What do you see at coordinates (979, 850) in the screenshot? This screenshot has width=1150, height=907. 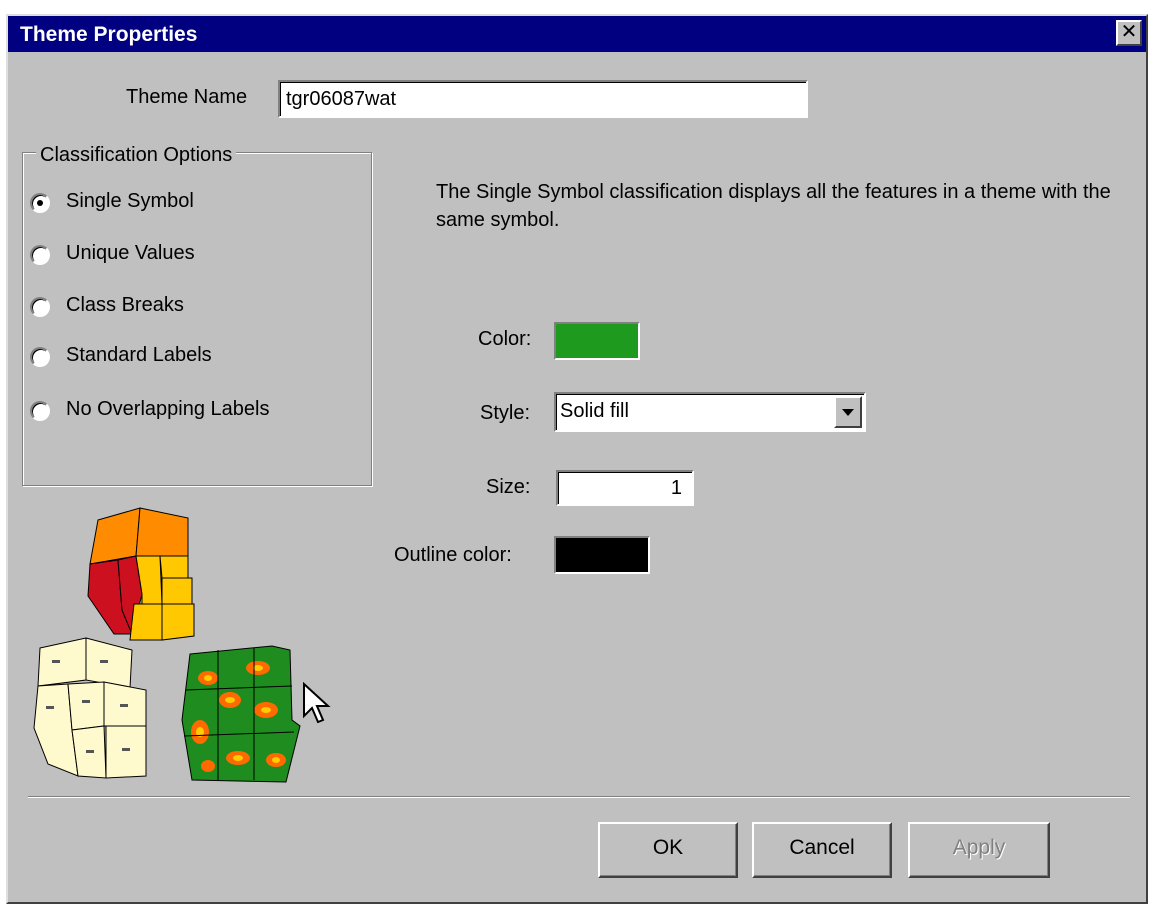 I see `apply-button: Apply` at bounding box center [979, 850].